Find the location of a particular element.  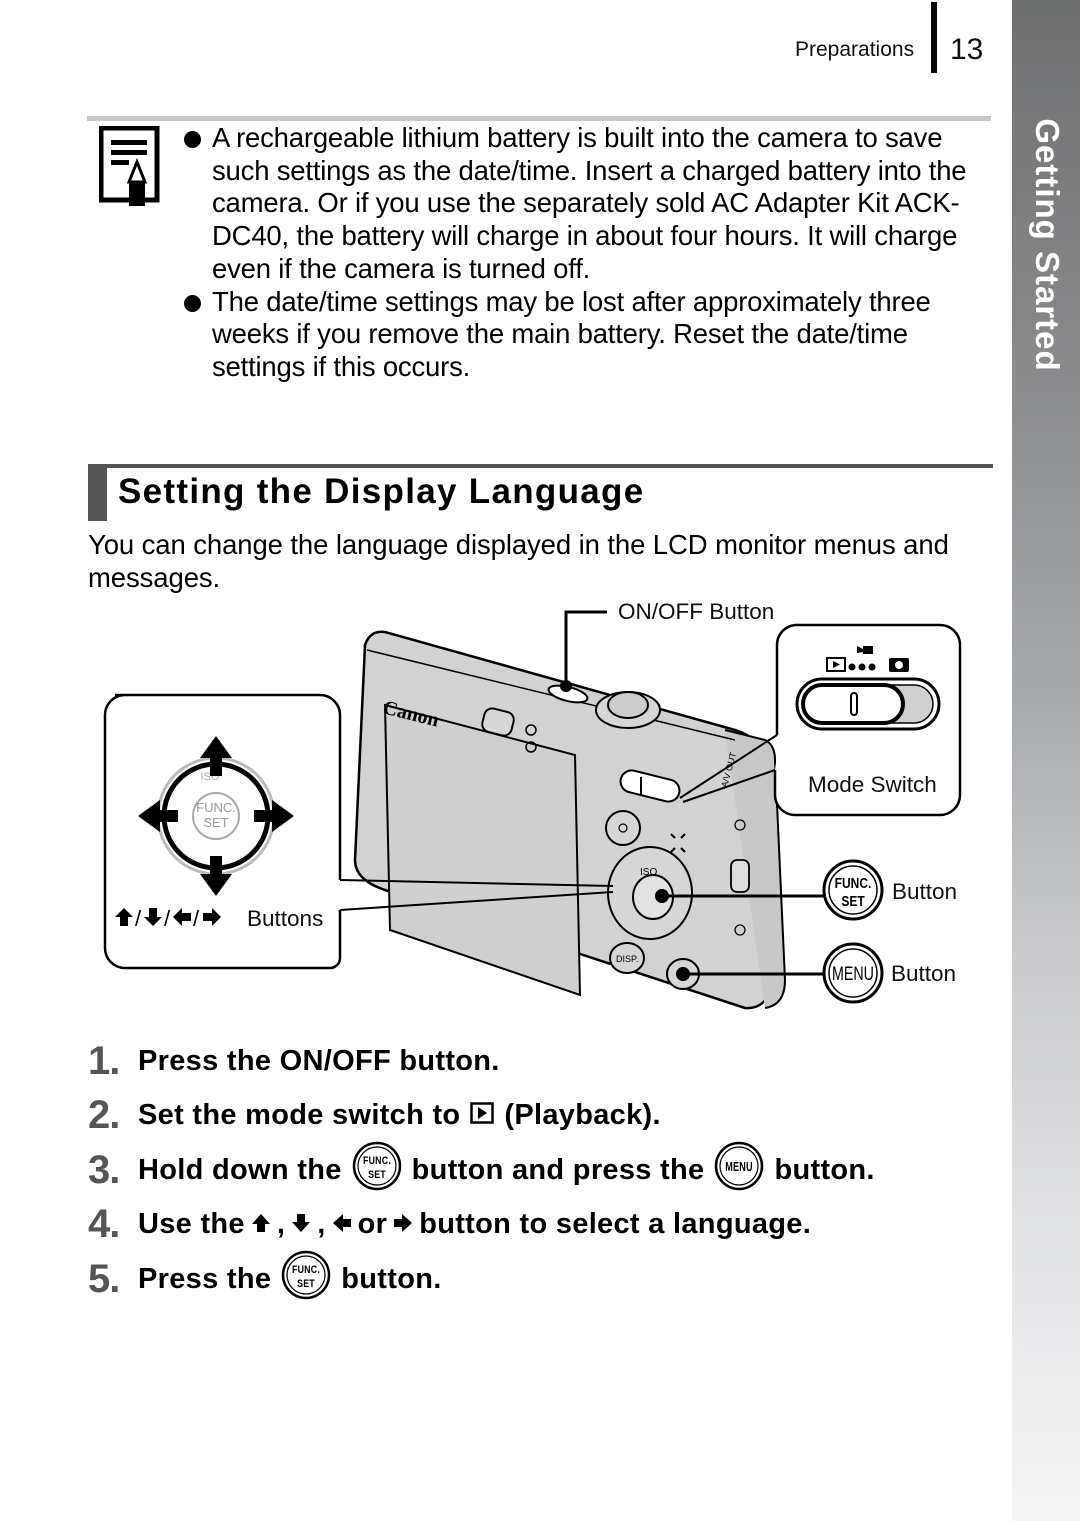

step-number: 5. is located at coordinates (104, 1278).